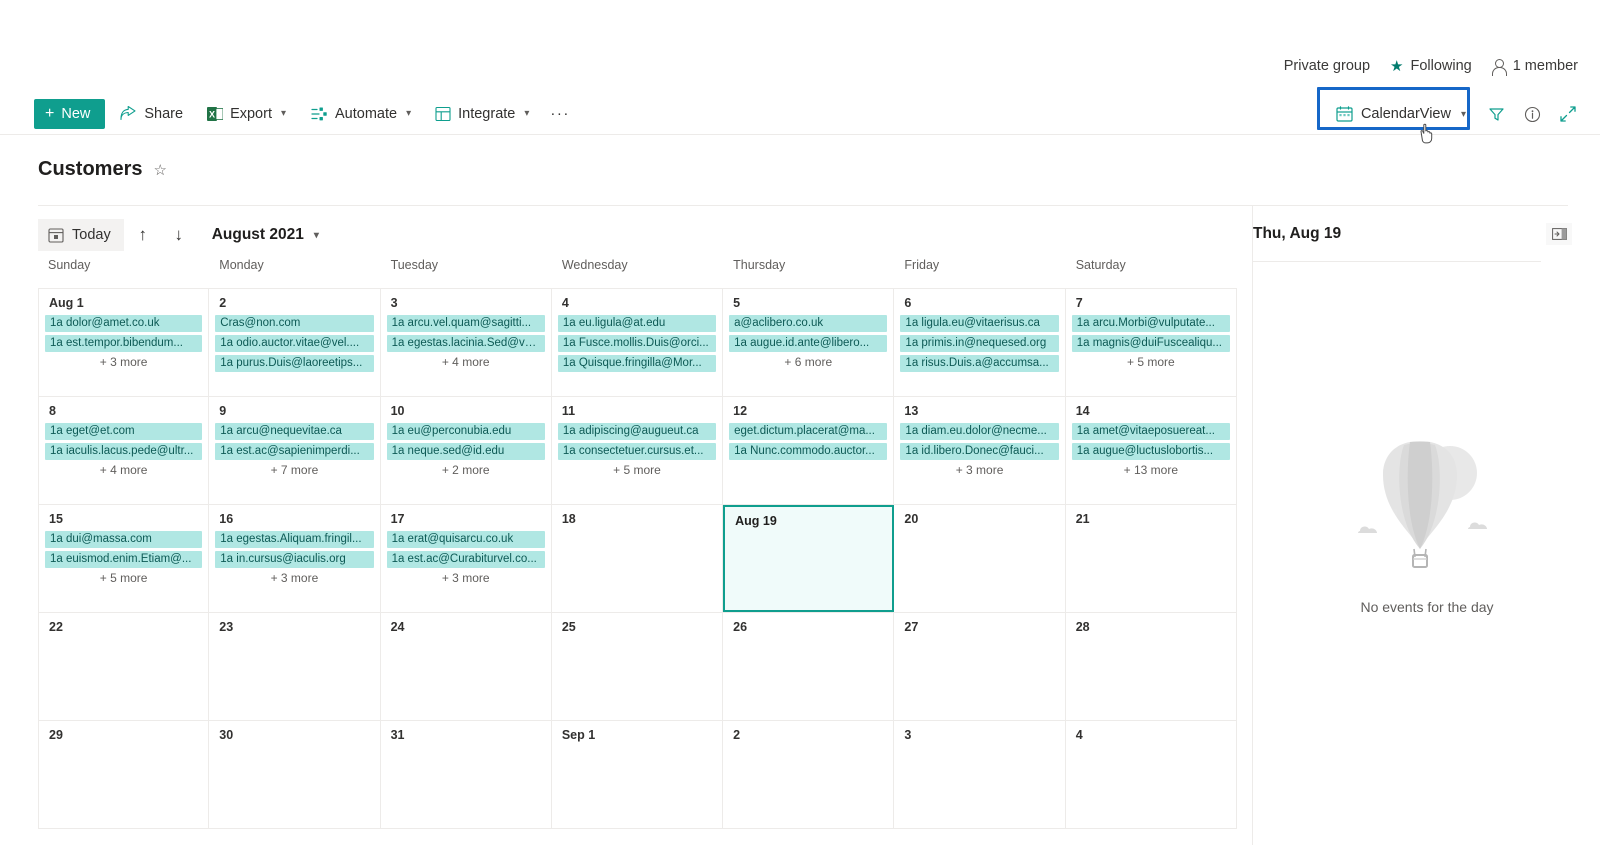 The image size is (1600, 845). I want to click on previous-period-button: ↑, so click(143, 235).